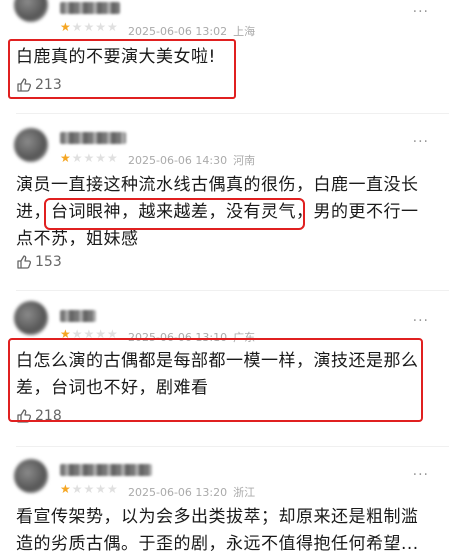 The height and width of the screenshot is (560, 449). What do you see at coordinates (357, 212) in the screenshot?
I see `text-segment: ，男的更不行一` at bounding box center [357, 212].